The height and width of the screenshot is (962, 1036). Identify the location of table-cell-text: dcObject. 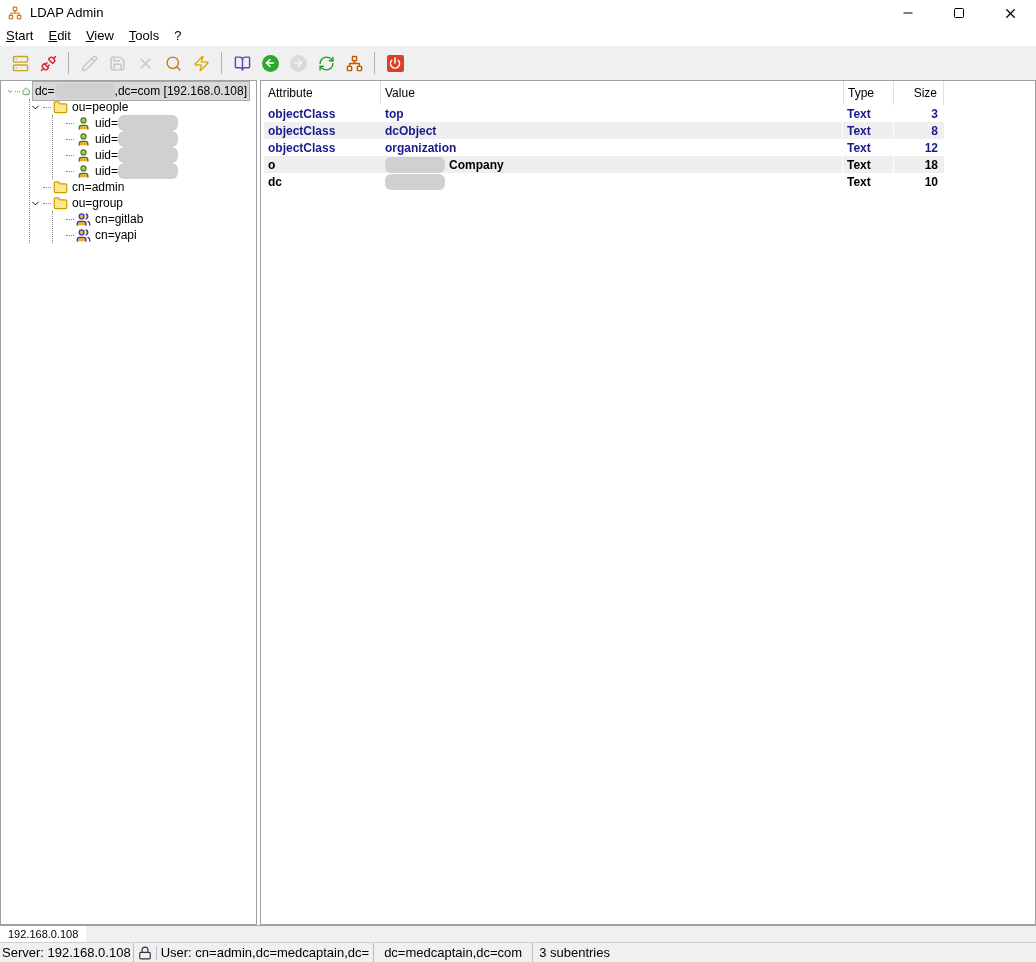
(411, 131).